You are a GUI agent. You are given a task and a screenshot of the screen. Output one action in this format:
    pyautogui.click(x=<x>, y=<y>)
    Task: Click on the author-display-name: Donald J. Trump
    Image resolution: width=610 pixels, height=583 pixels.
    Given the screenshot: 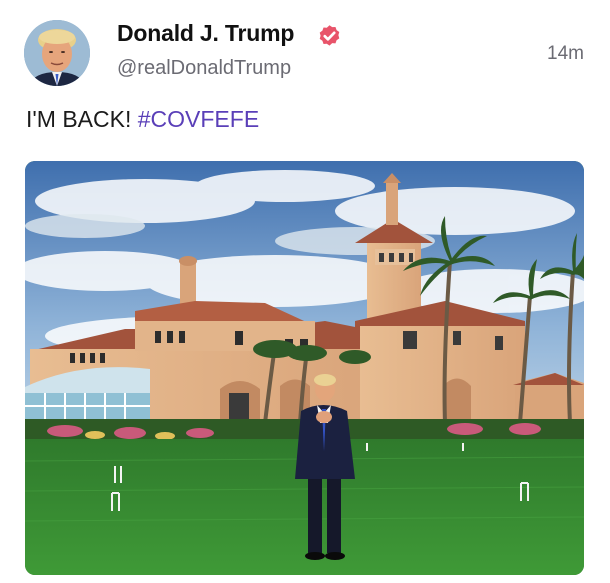 What is the action you would take?
    pyautogui.click(x=205, y=33)
    